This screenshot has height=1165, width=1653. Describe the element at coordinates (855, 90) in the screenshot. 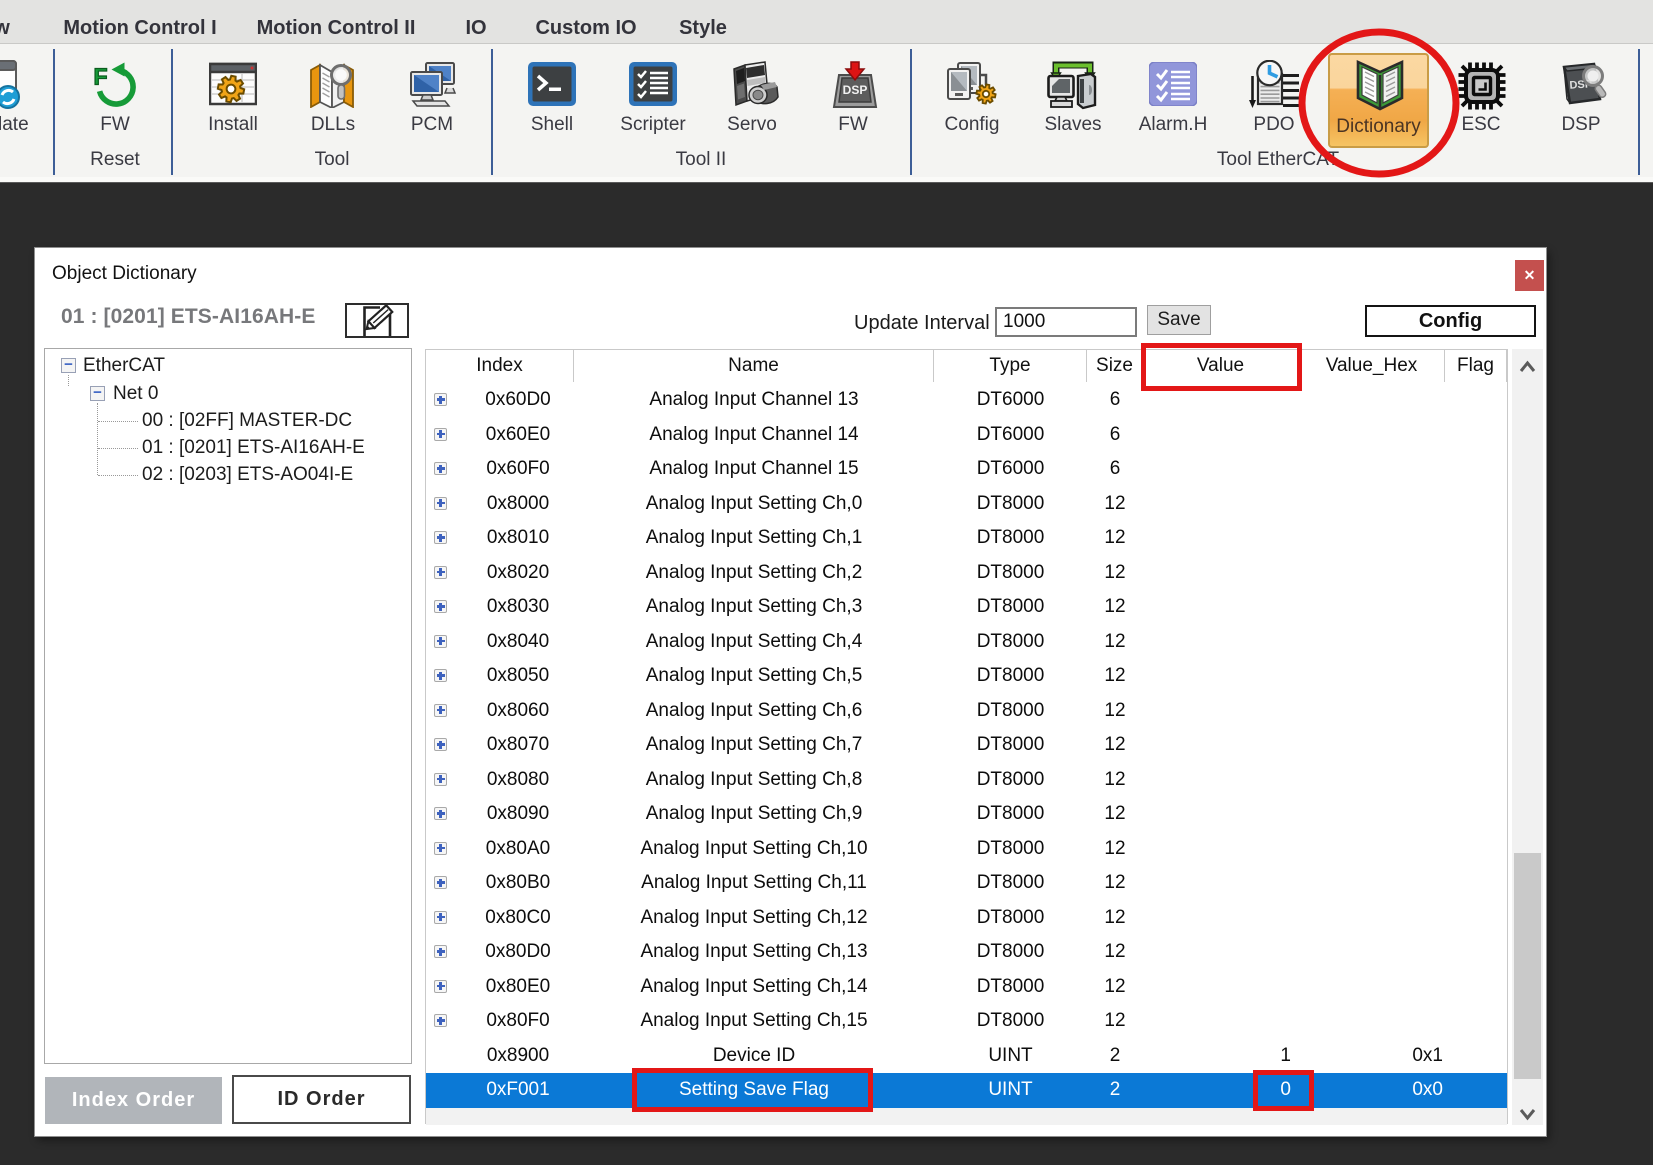

I see `svg-text: DSP` at that location.